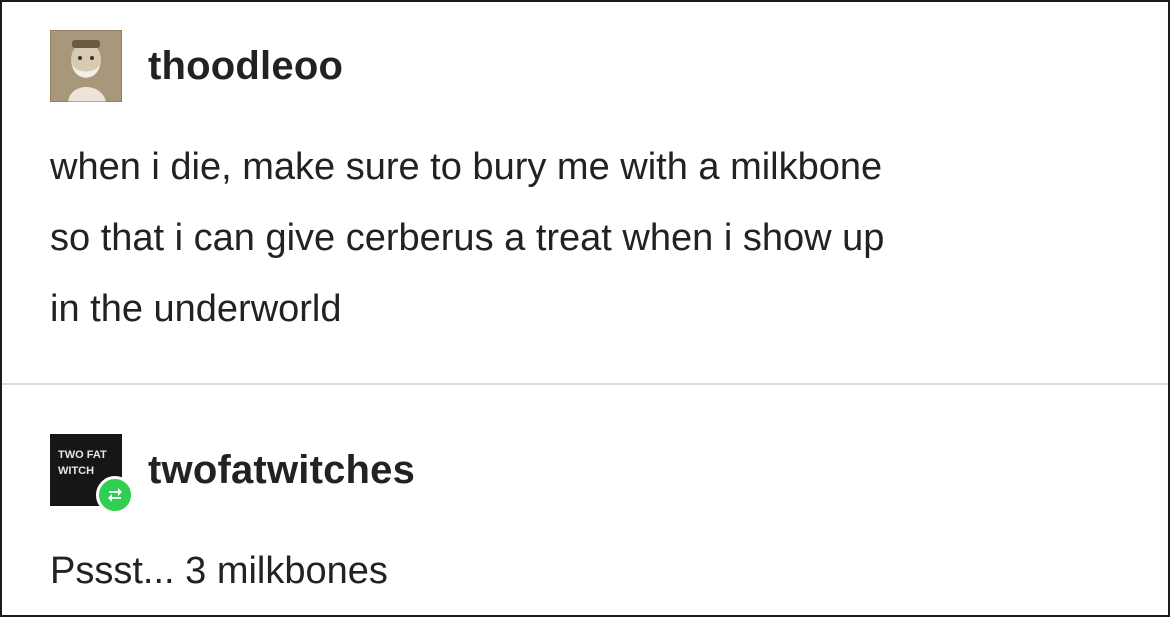 The width and height of the screenshot is (1170, 617). Describe the element at coordinates (281, 470) in the screenshot. I see `username: twofatwitches` at that location.